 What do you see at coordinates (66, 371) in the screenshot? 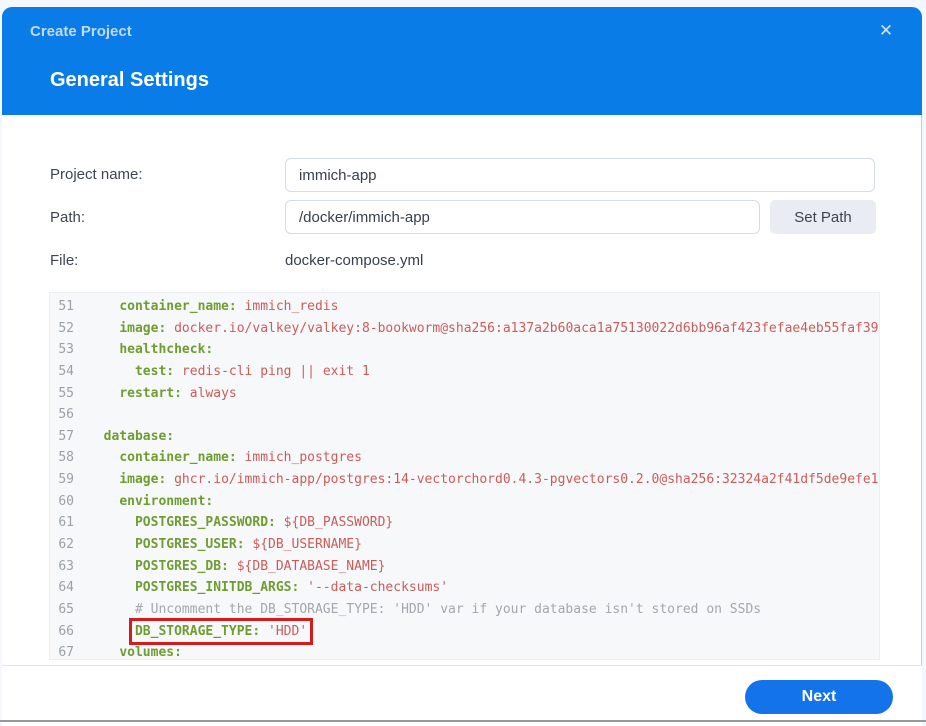
I see `line-number: 54` at bounding box center [66, 371].